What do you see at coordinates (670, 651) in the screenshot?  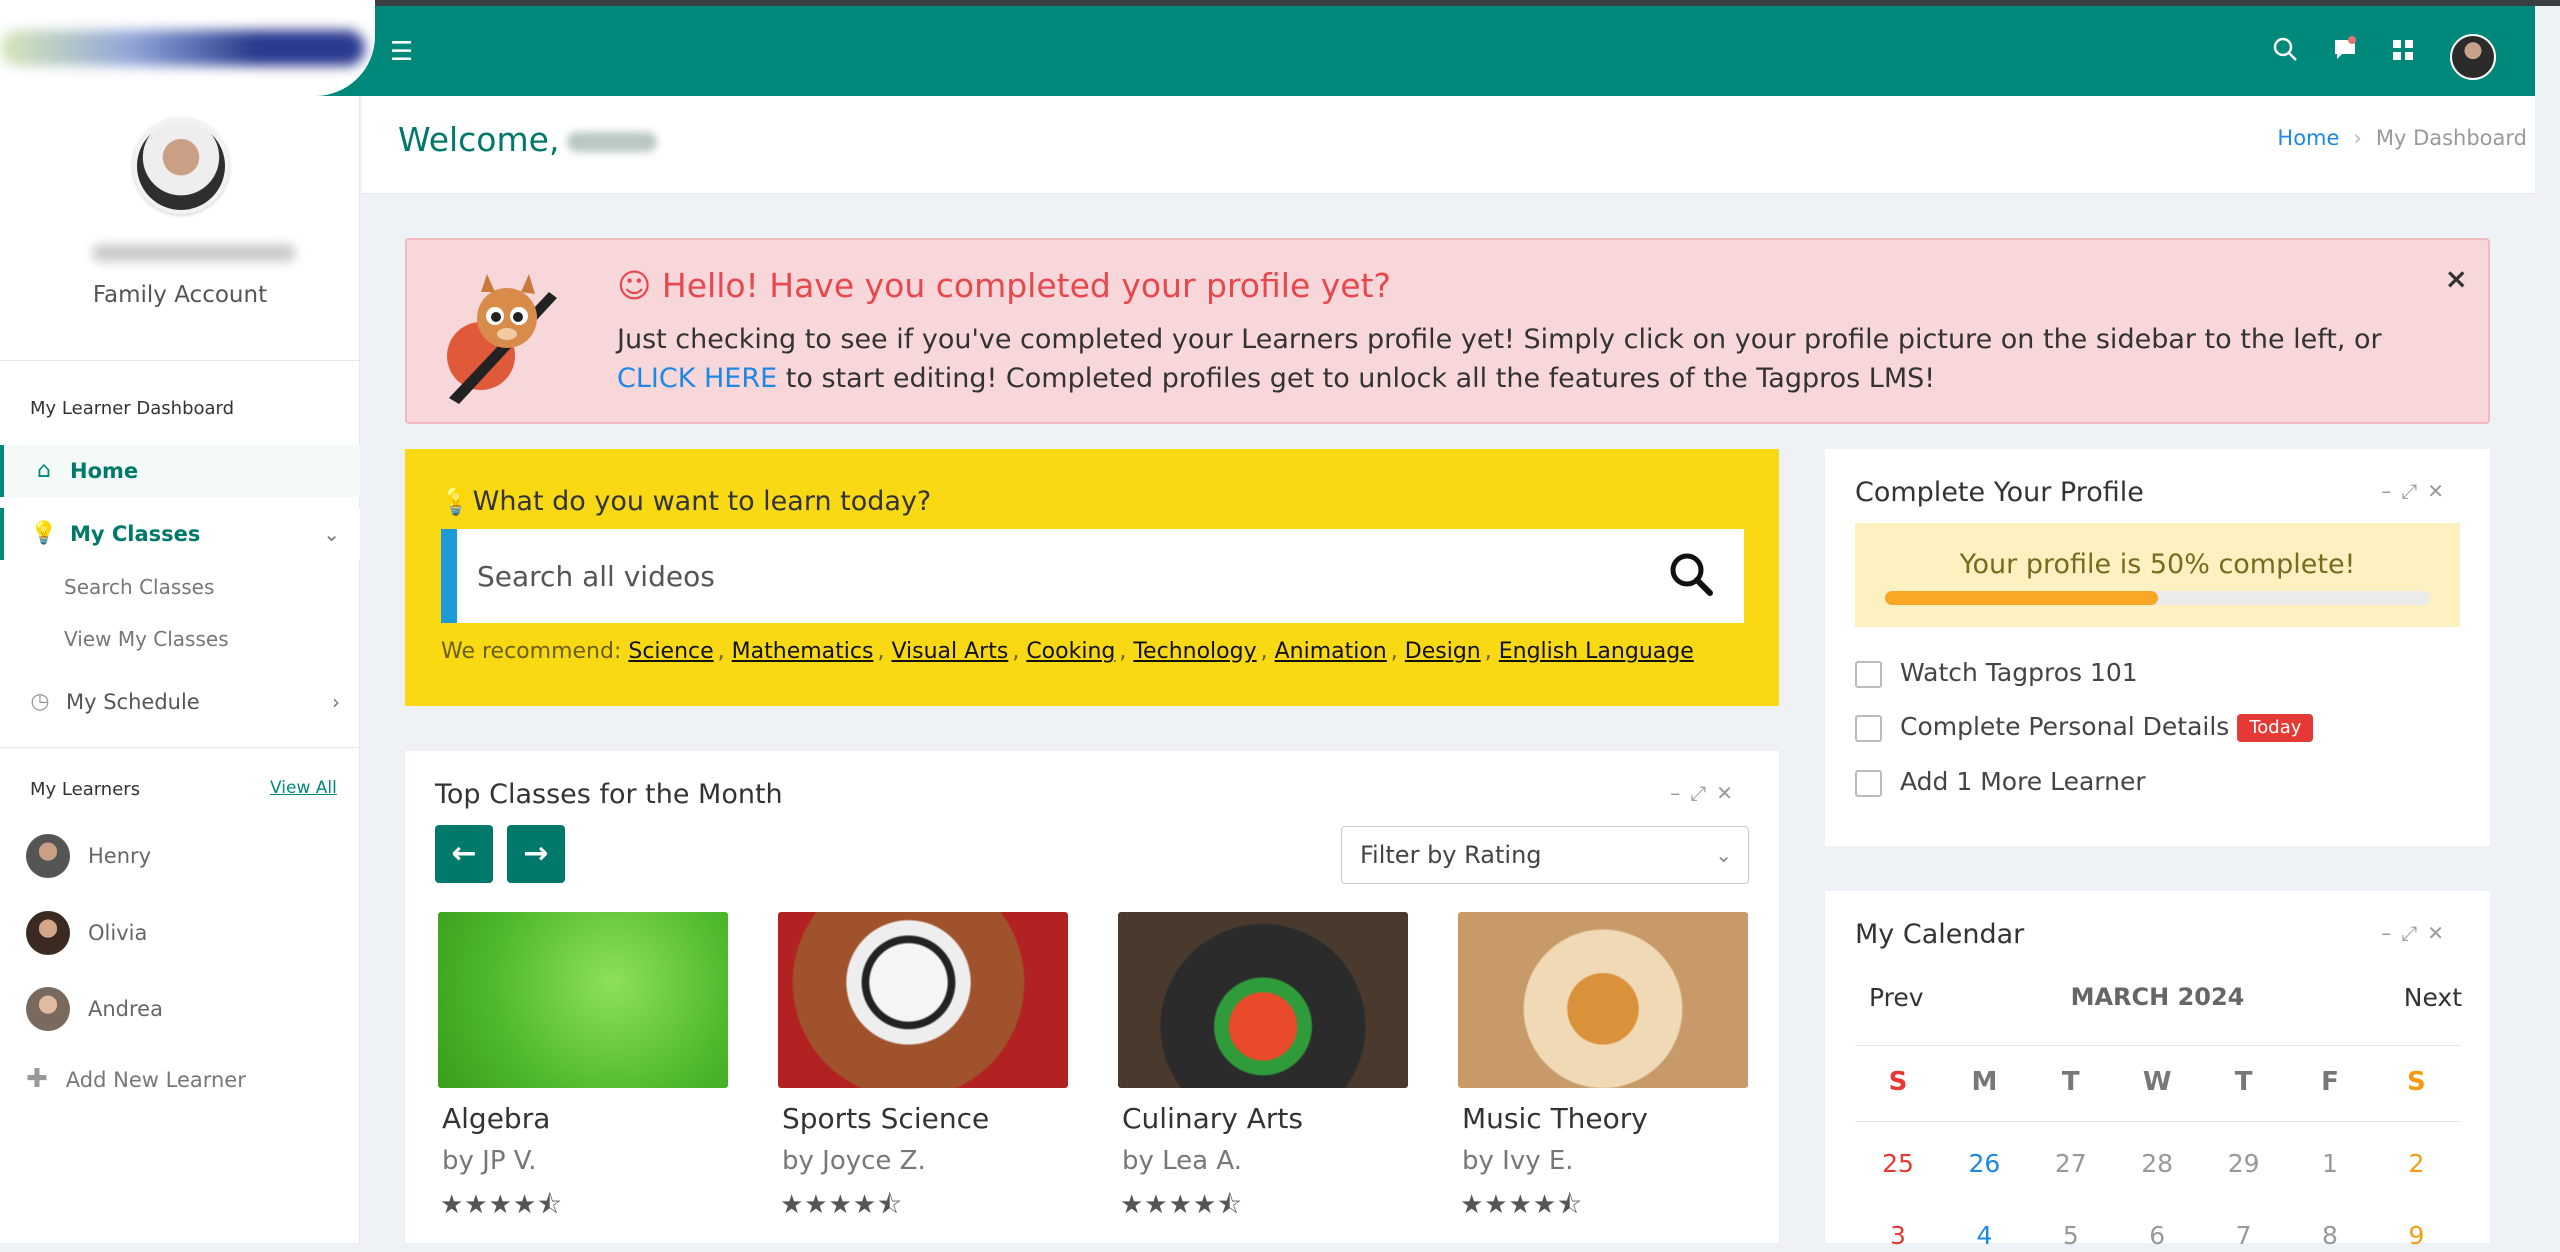 I see `topic-link-science: Science` at bounding box center [670, 651].